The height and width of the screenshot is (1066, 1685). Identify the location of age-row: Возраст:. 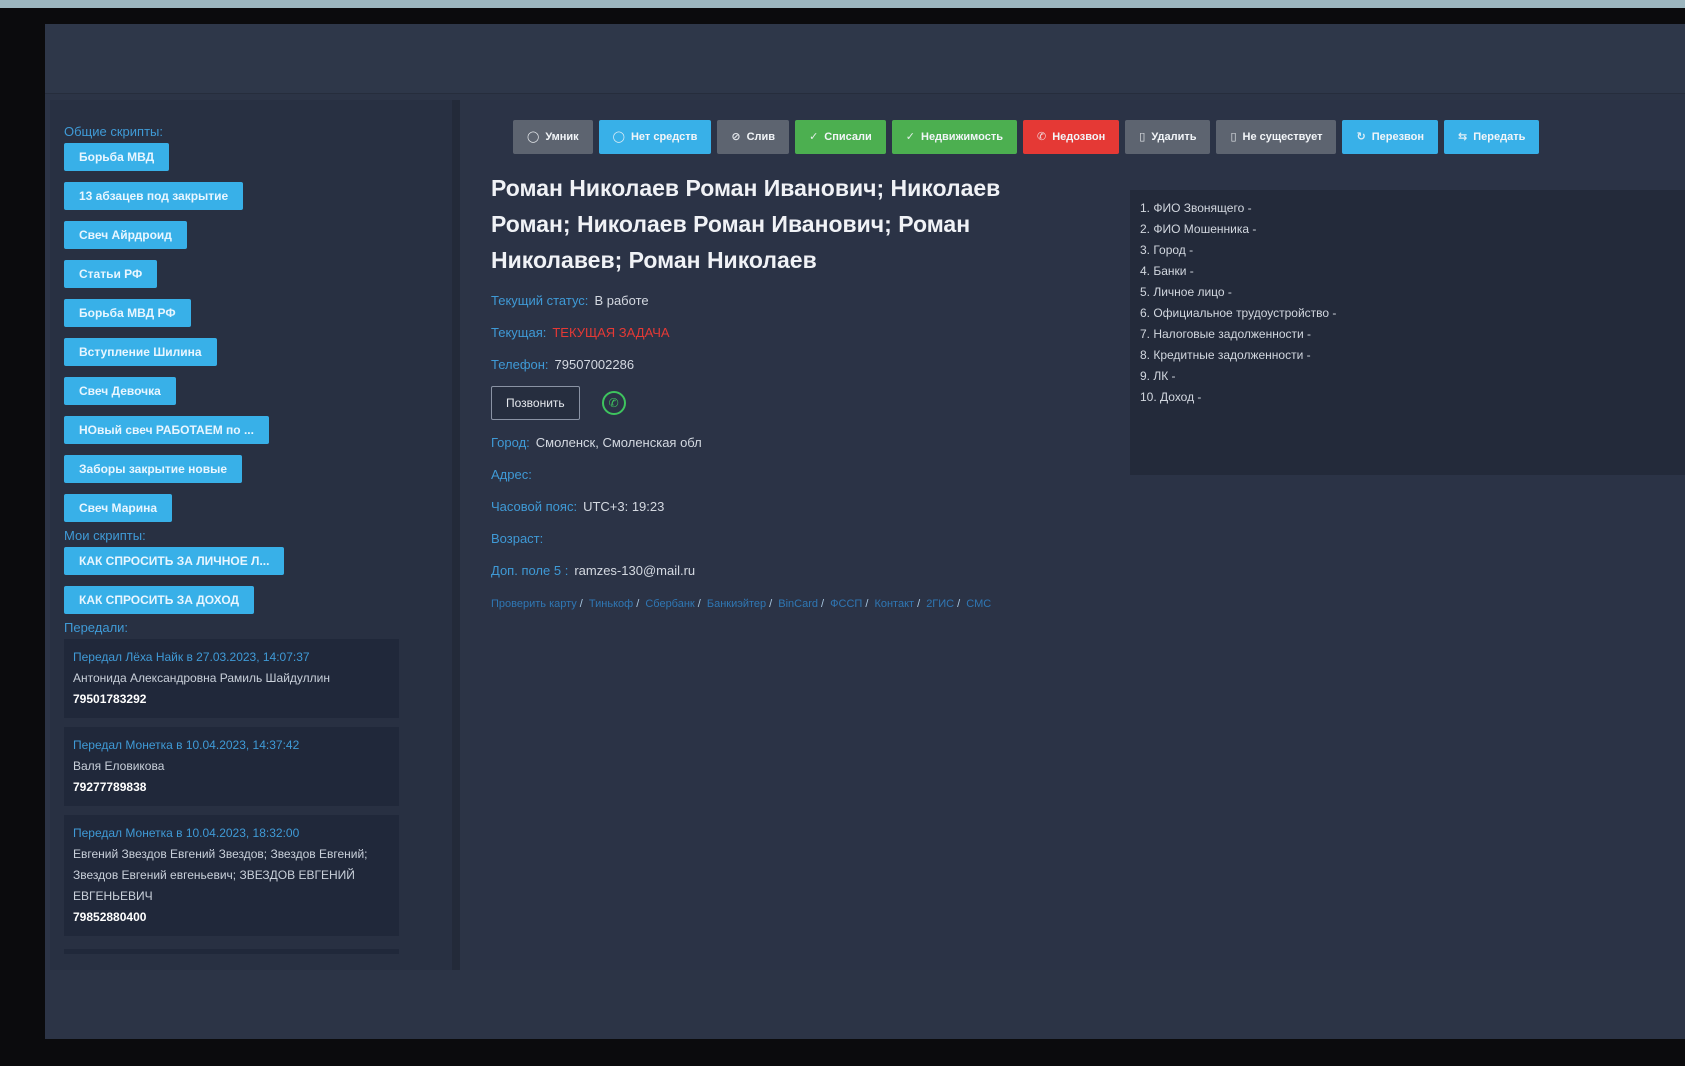
(771, 539).